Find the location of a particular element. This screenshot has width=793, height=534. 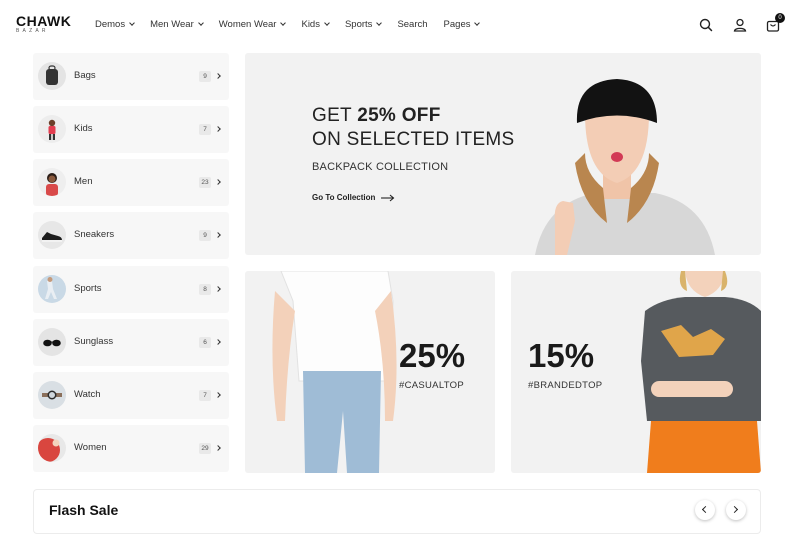

nav-label: Pages is located at coordinates (457, 24).